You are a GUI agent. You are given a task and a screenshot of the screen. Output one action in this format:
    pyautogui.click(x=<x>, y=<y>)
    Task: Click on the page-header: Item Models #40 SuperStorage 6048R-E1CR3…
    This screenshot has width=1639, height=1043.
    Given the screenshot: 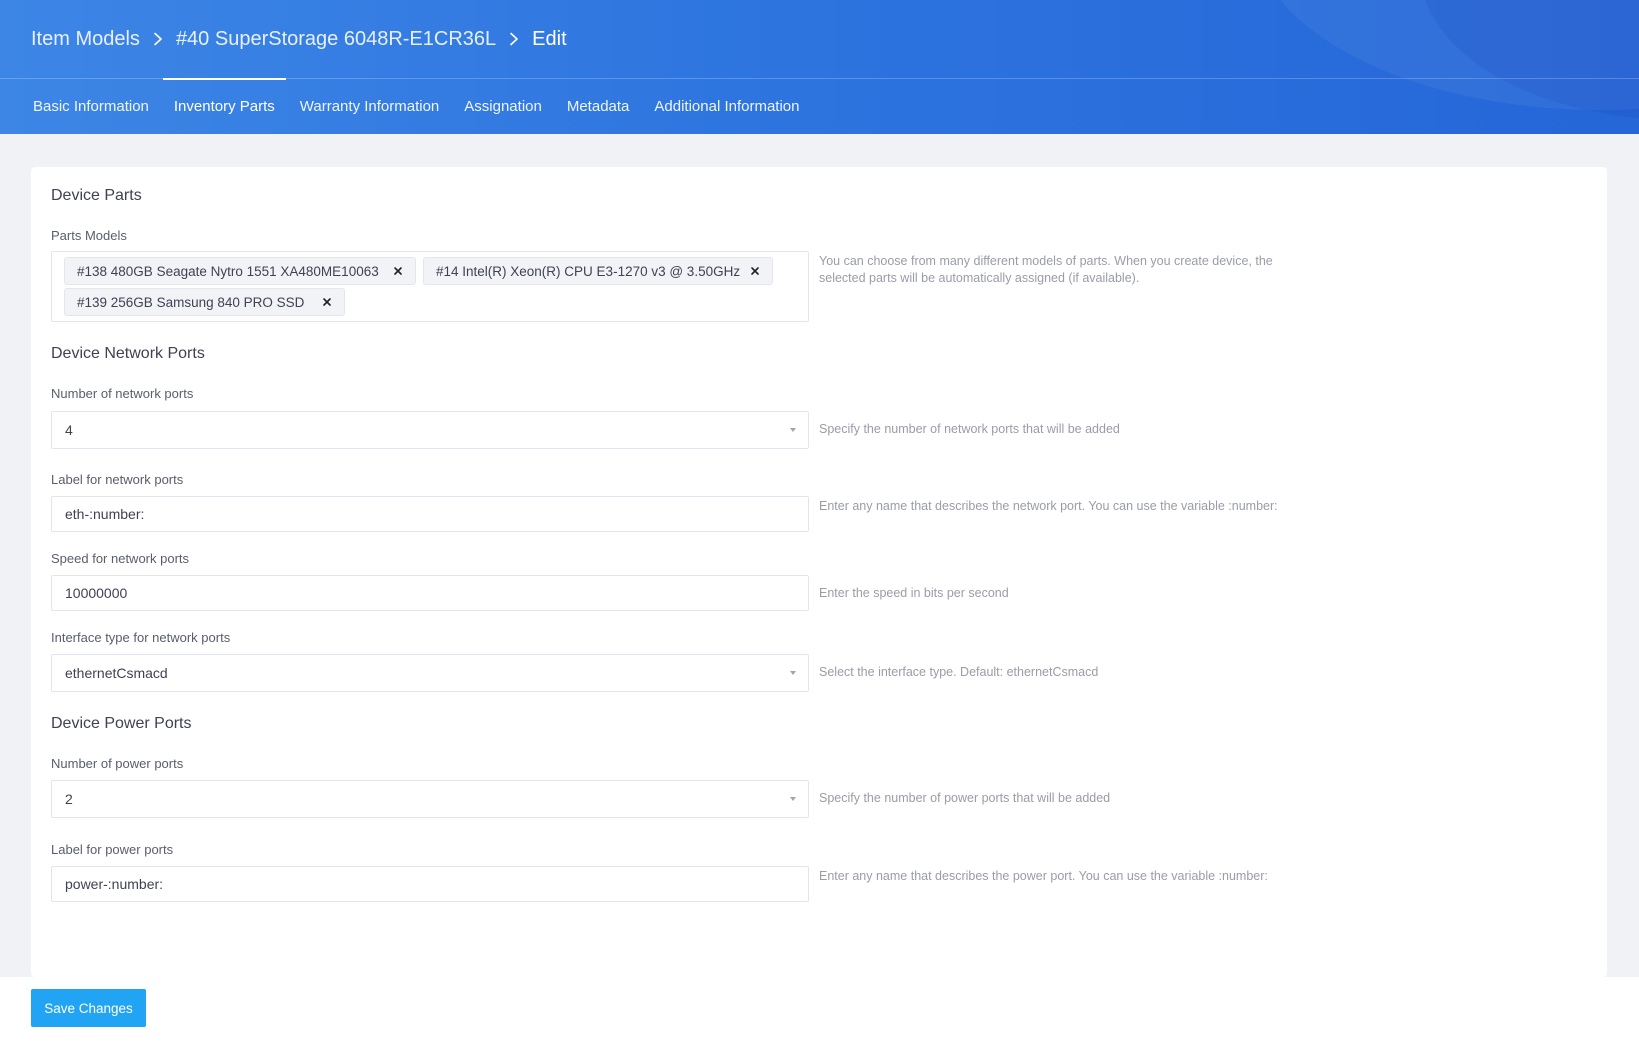 What is the action you would take?
    pyautogui.click(x=819, y=67)
    